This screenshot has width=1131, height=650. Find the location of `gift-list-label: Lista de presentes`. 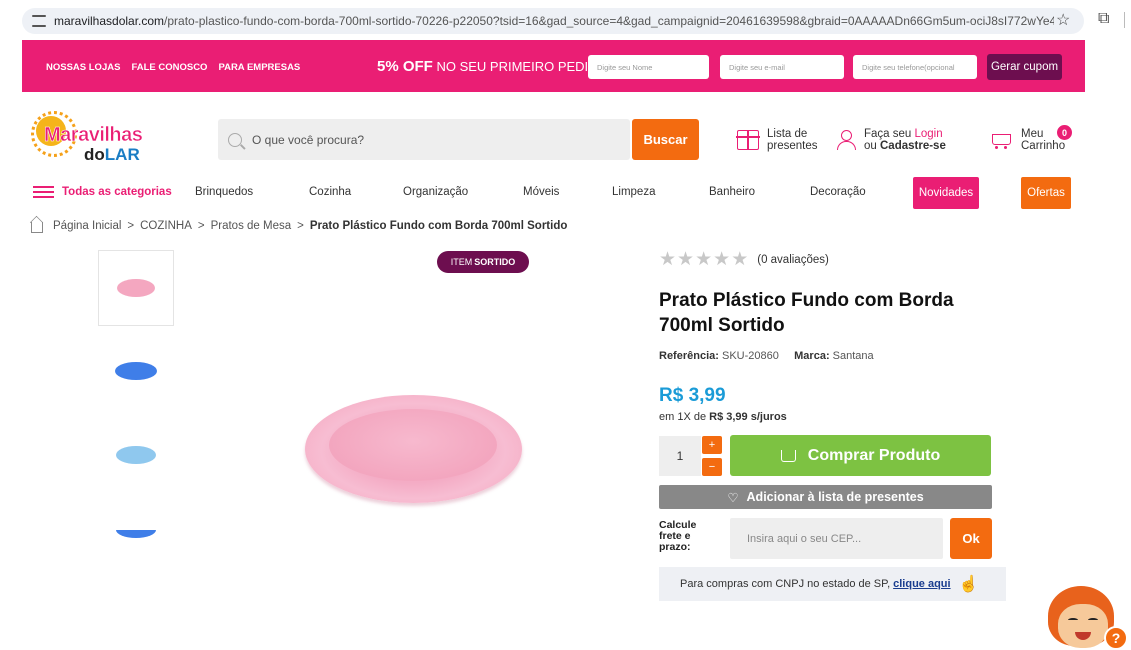

gift-list-label: Lista de presentes is located at coordinates (792, 140).